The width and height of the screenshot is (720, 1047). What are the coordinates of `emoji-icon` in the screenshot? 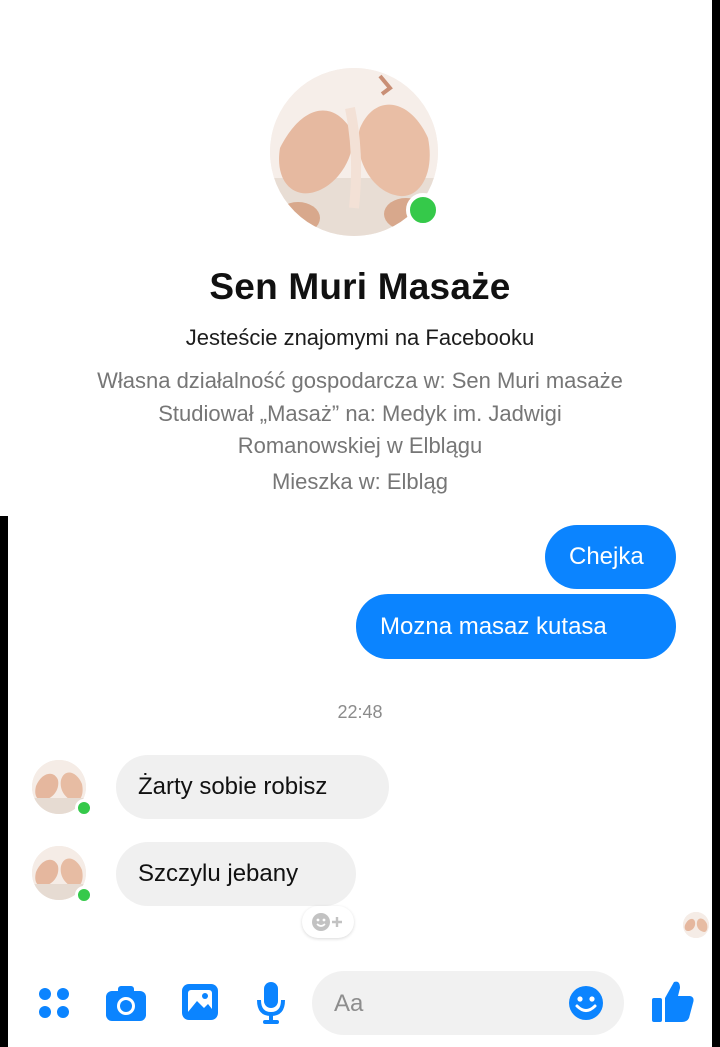 It's located at (586, 1003).